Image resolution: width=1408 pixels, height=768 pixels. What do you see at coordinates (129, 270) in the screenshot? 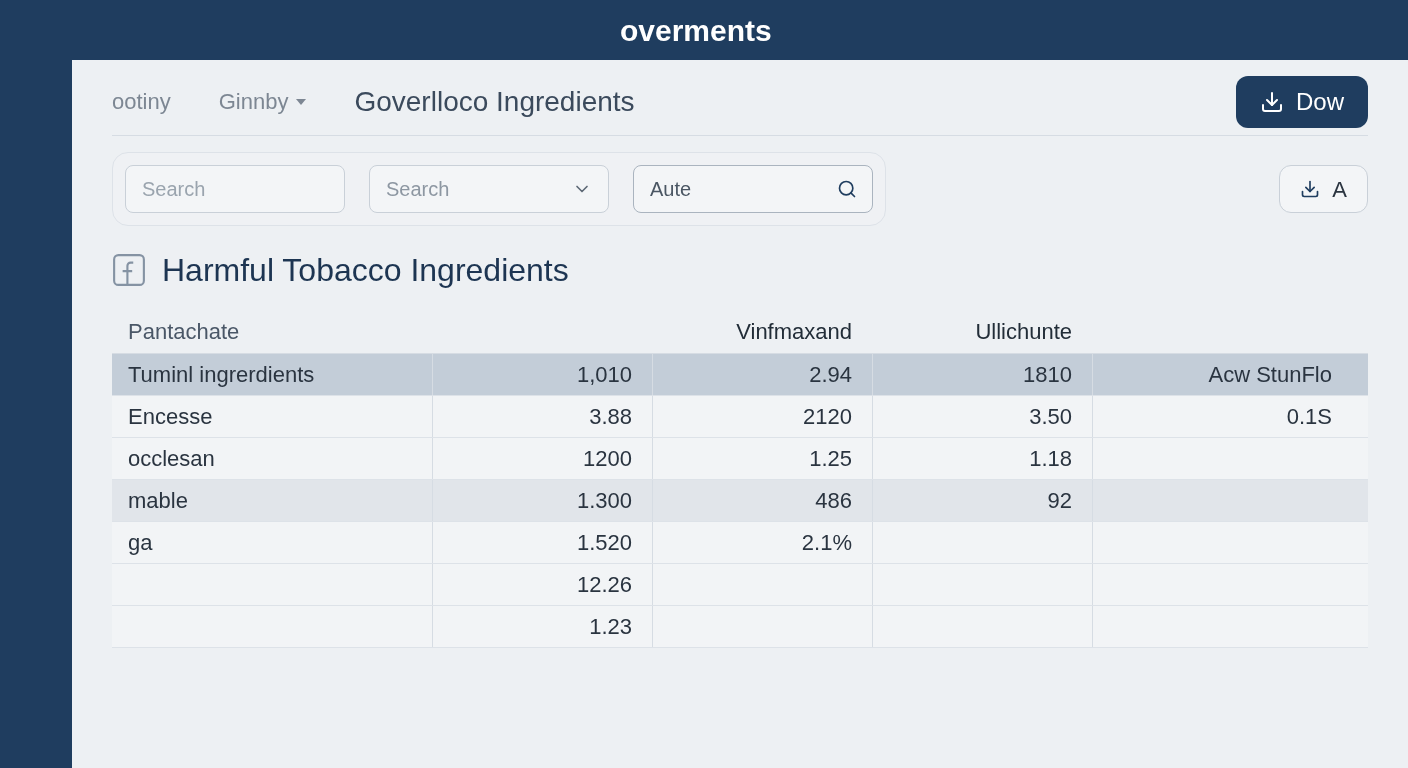
I see `f-square-icon` at bounding box center [129, 270].